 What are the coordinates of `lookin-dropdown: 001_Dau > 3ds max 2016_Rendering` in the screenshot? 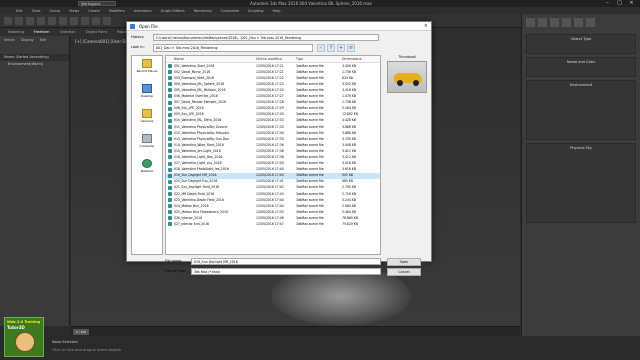 It's located at (233, 48).